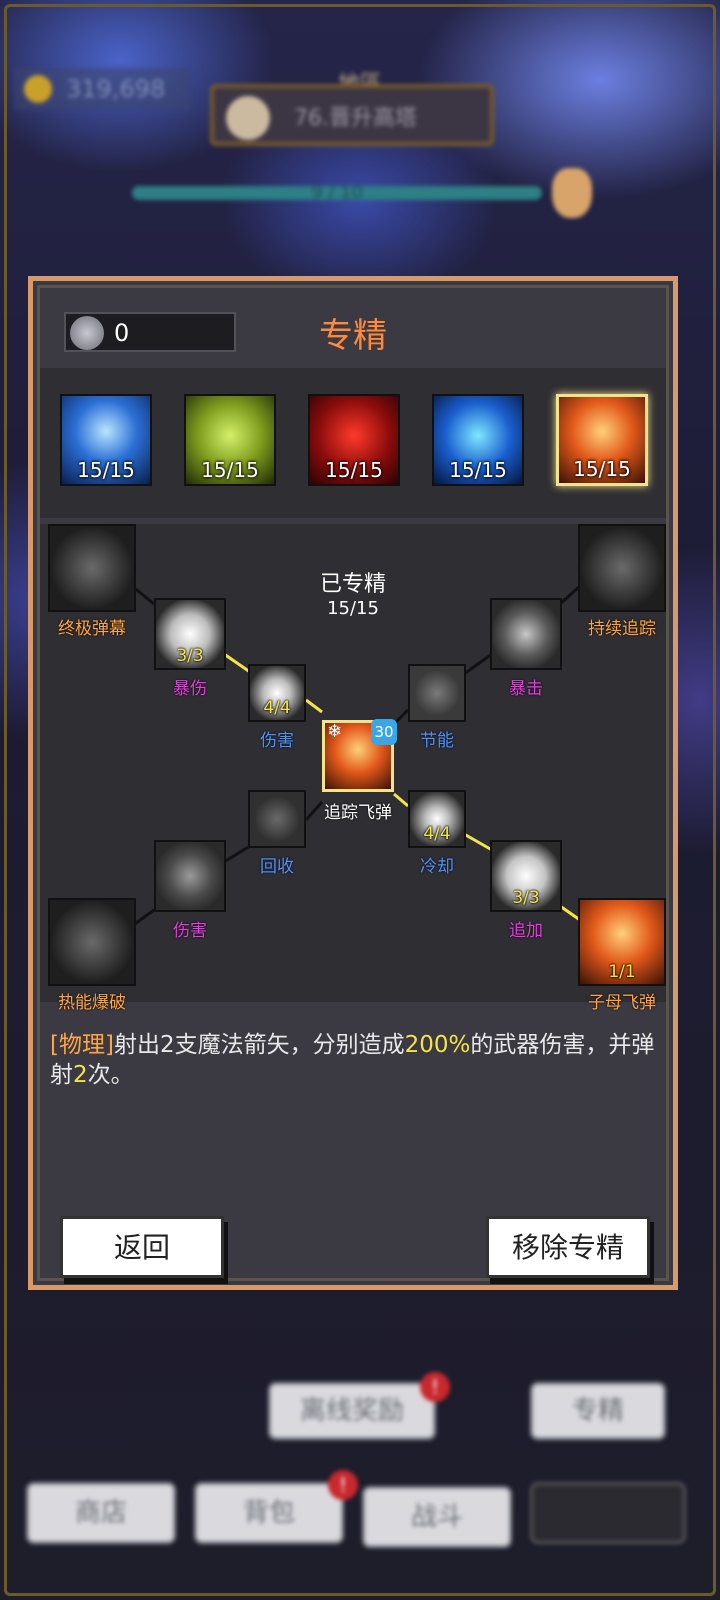 The image size is (720, 1600). What do you see at coordinates (92, 629) in the screenshot?
I see `node-ultimate-barrage-label: 终极弹幕` at bounding box center [92, 629].